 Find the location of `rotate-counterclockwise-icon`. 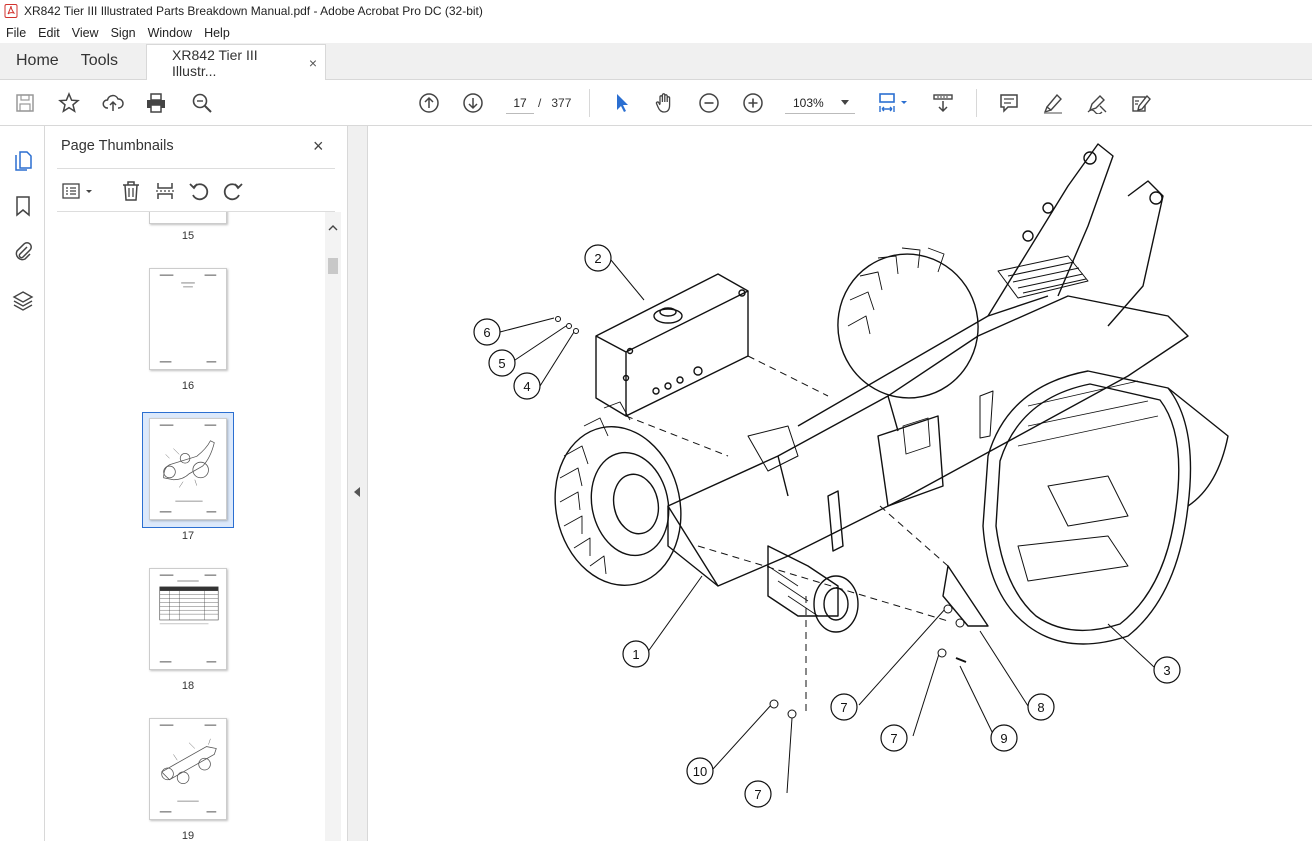

rotate-counterclockwise-icon is located at coordinates (199, 191).